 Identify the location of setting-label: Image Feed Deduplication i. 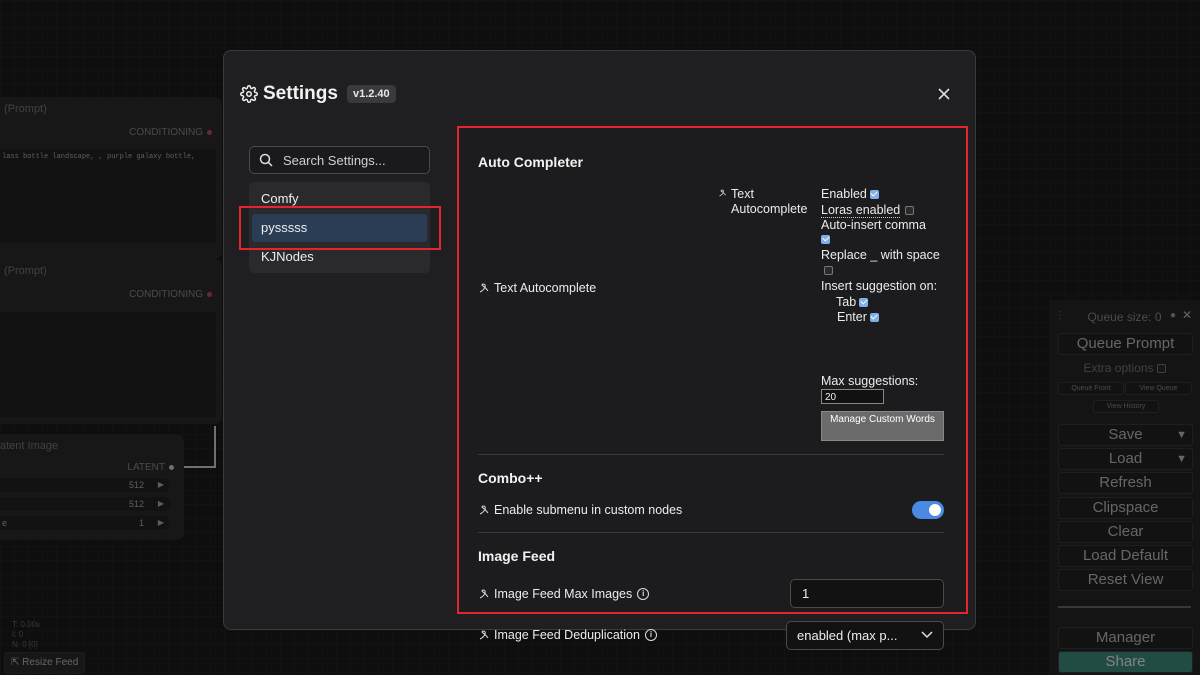
(567, 635).